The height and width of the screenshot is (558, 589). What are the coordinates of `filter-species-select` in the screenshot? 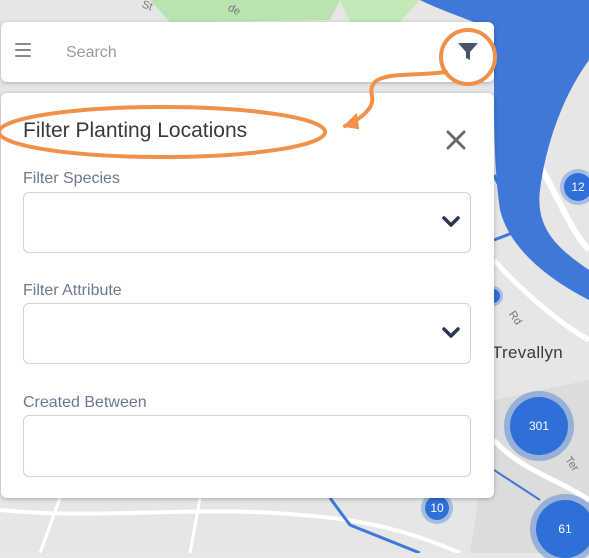 It's located at (247, 222).